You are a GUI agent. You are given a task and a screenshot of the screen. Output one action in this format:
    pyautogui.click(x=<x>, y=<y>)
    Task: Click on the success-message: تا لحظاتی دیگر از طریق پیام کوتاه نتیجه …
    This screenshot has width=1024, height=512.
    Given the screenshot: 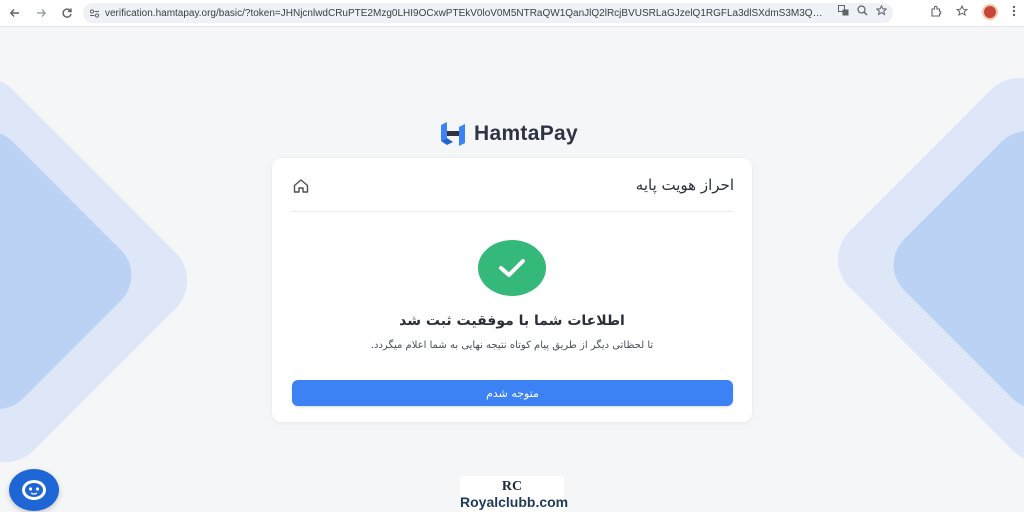 What is the action you would take?
    pyautogui.click(x=512, y=345)
    